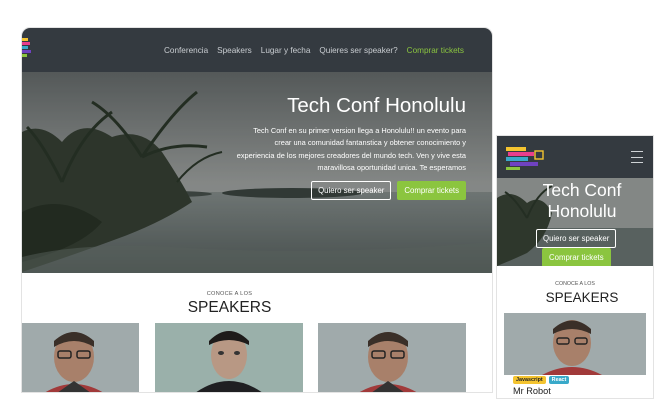  I want to click on mobile-speakers-kicker: CONOCE A LOS, so click(575, 284).